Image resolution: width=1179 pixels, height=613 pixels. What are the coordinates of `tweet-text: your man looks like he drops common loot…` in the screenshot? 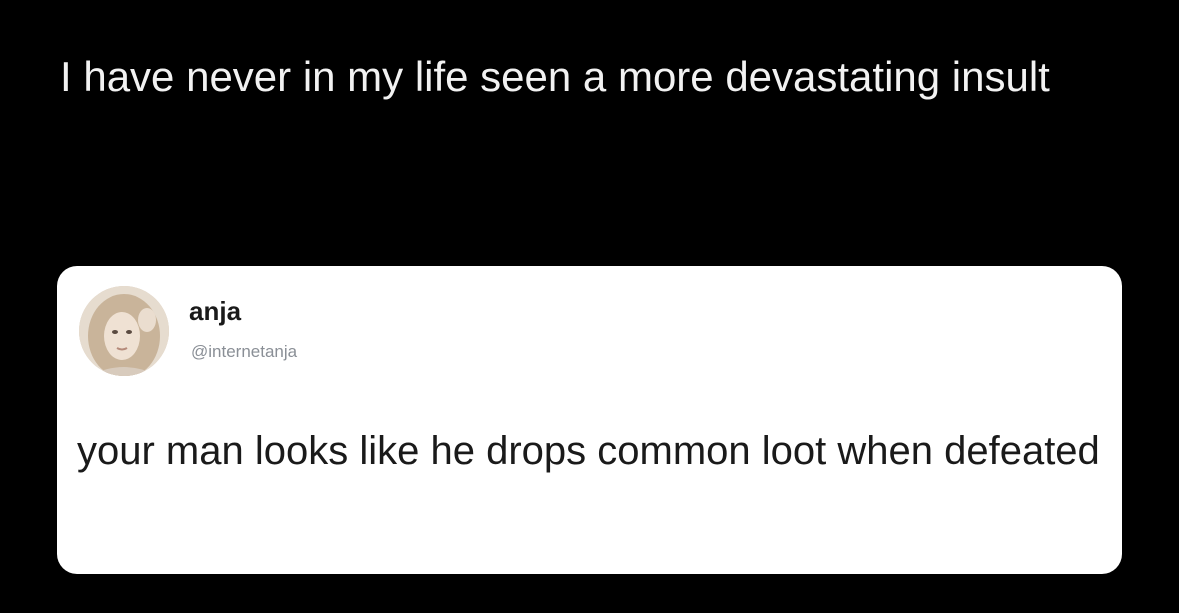 It's located at (588, 451).